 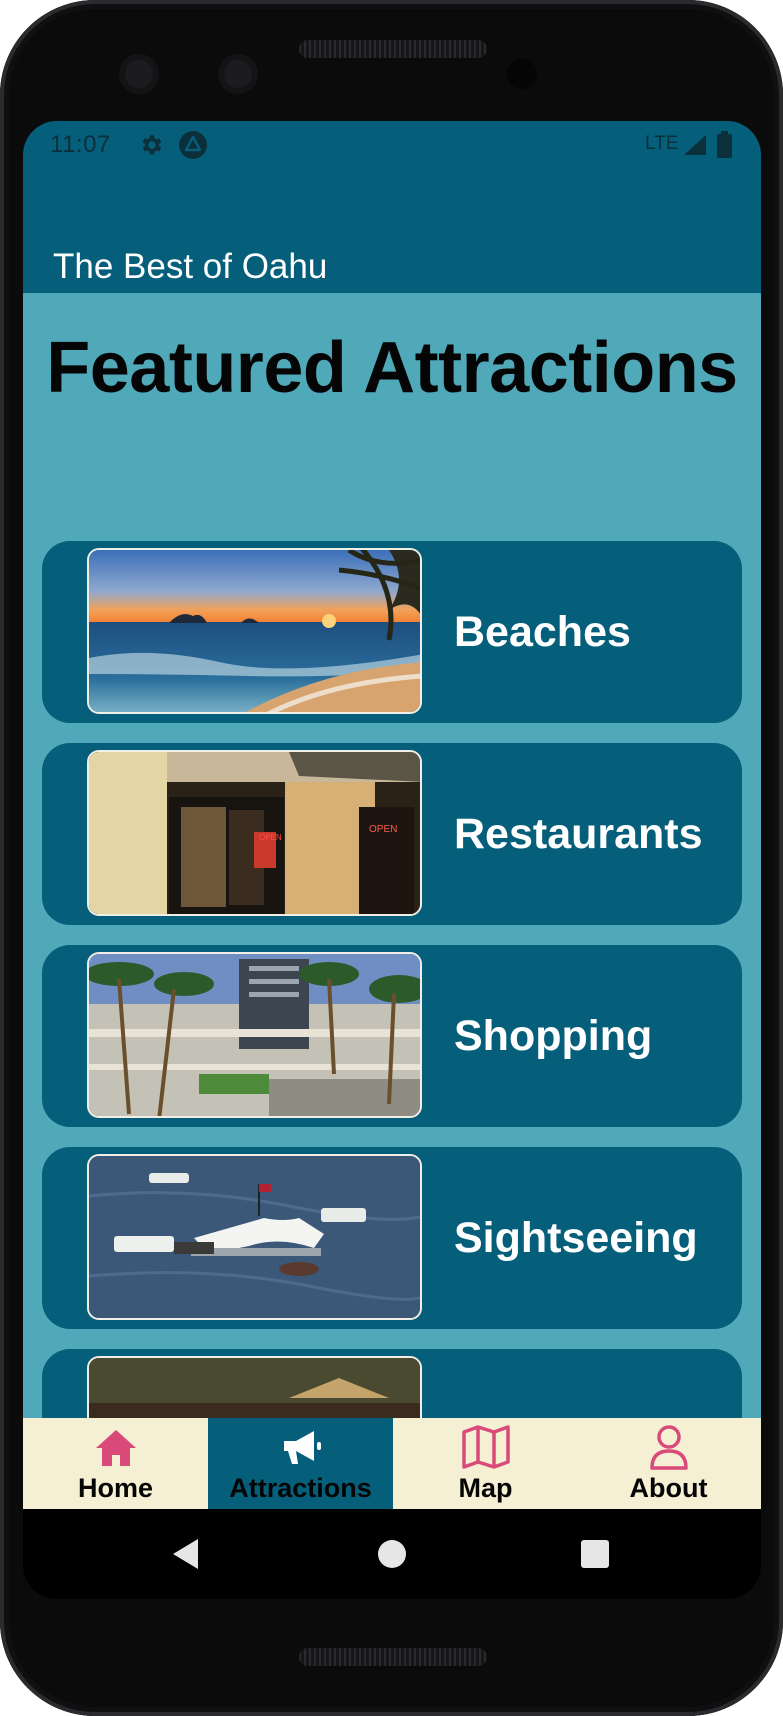 What do you see at coordinates (254, 833) in the screenshot?
I see `restaurant-storefront-photo: OPEN OPEN` at bounding box center [254, 833].